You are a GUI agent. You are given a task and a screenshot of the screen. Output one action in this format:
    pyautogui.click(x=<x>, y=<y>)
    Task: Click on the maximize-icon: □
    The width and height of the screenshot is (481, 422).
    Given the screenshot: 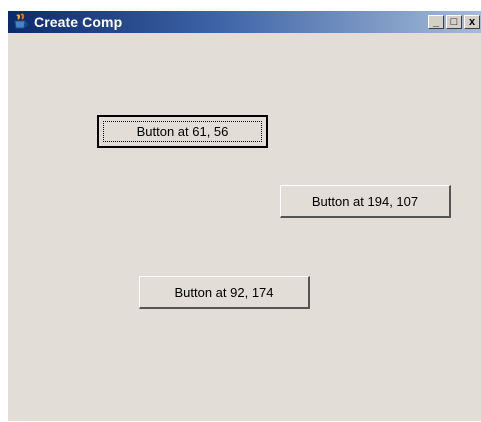 What is the action you would take?
    pyautogui.click(x=454, y=22)
    